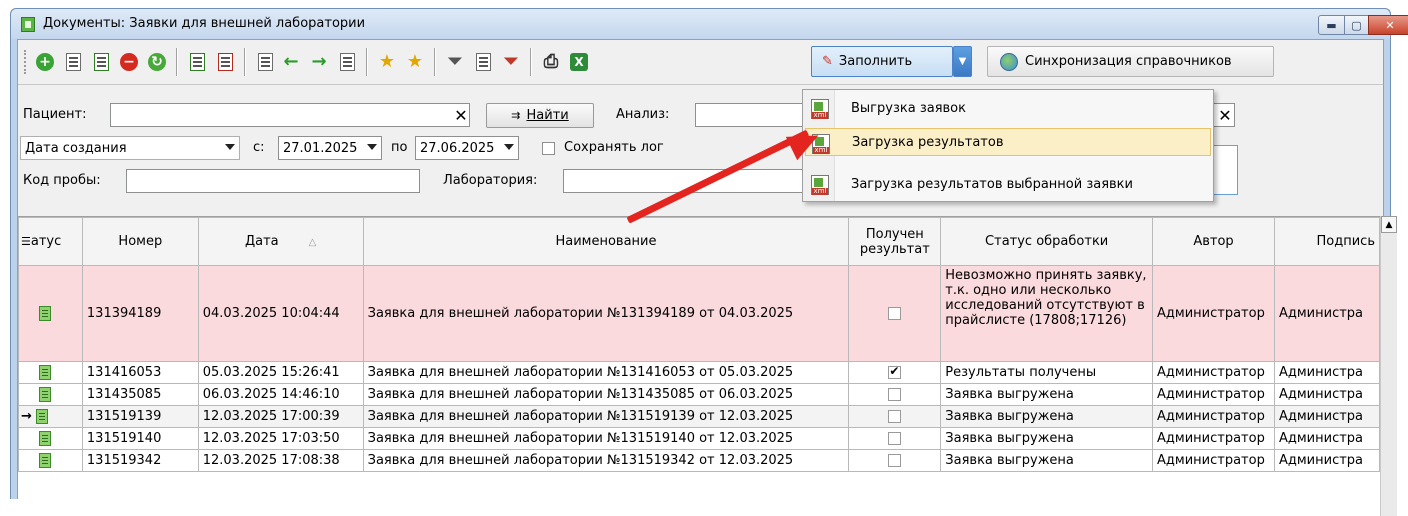 The image size is (1408, 516). What do you see at coordinates (992, 184) in the screenshot?
I see `menu-item-label: Загрузка результатов выбранной заявки` at bounding box center [992, 184].